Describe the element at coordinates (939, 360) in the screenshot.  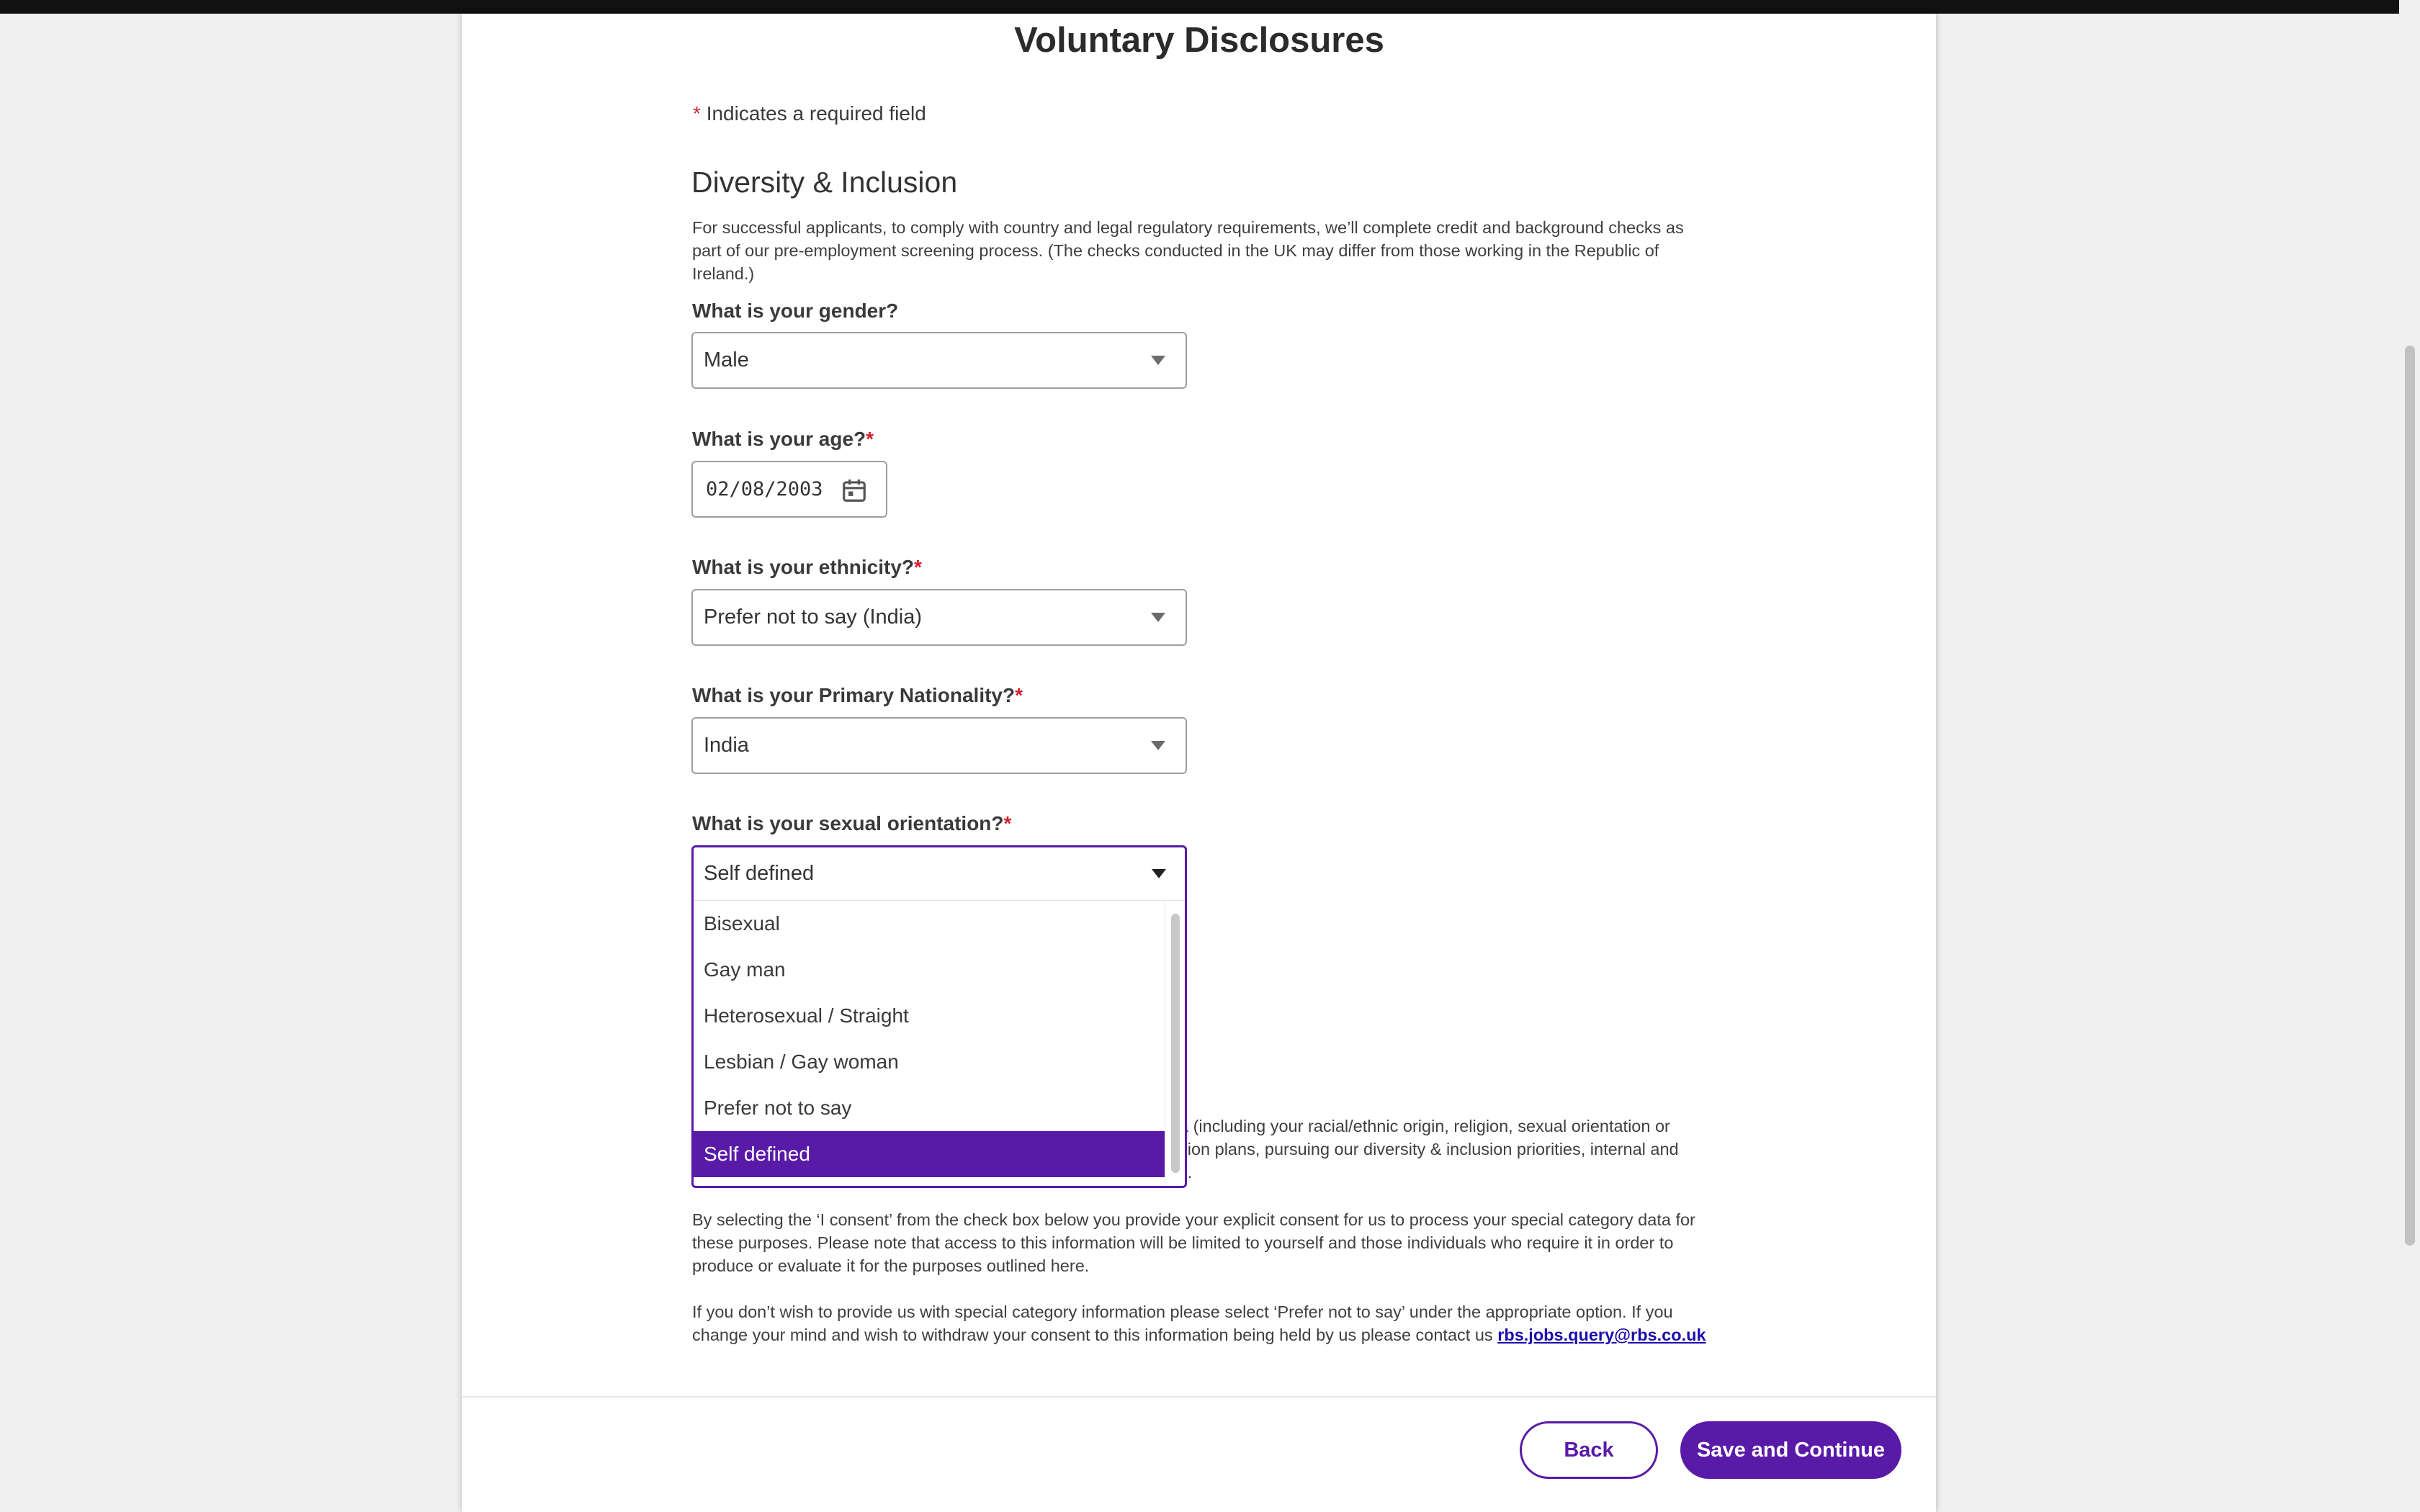
I see `gender-select: Male` at that location.